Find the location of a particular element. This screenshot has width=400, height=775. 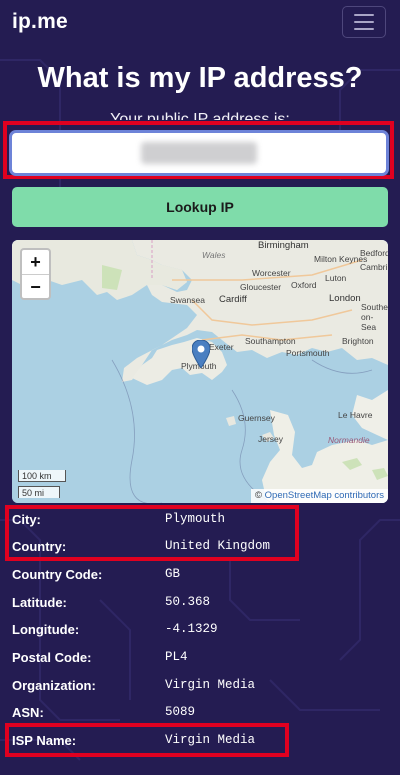

menu-toggle-button is located at coordinates (364, 22).